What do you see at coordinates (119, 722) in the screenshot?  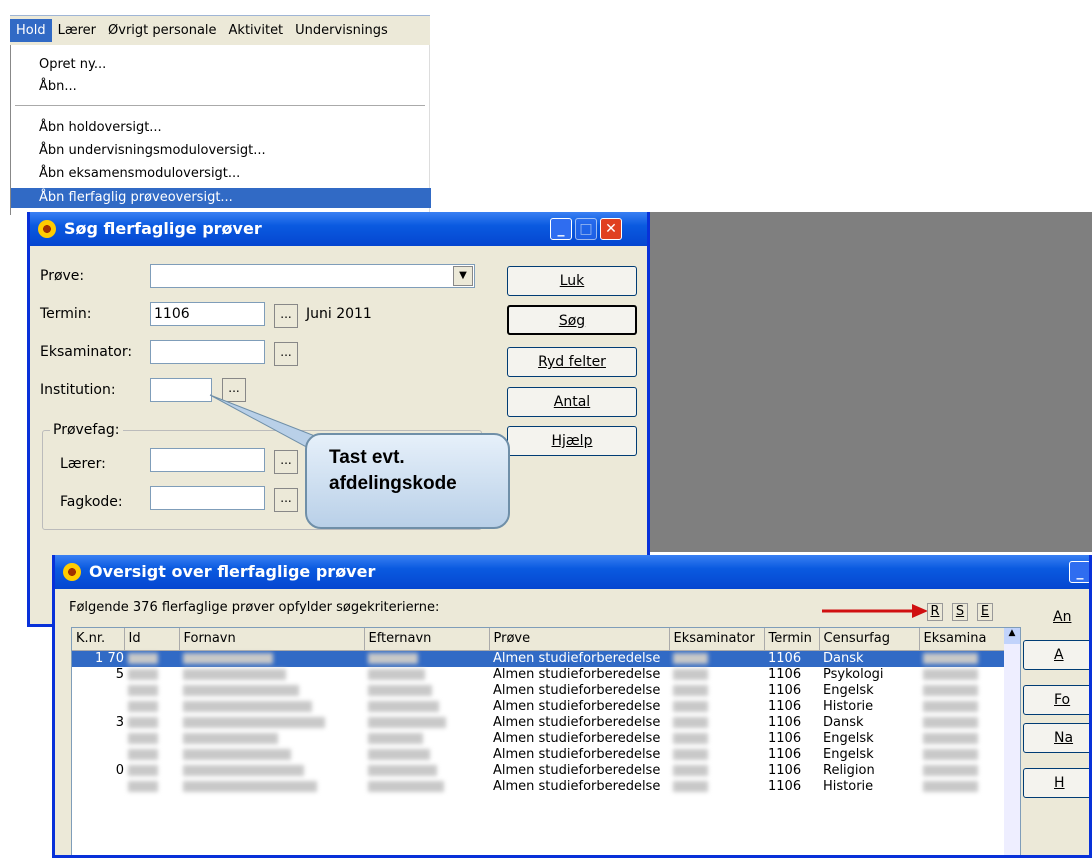 I see `cell-knr: 3` at bounding box center [119, 722].